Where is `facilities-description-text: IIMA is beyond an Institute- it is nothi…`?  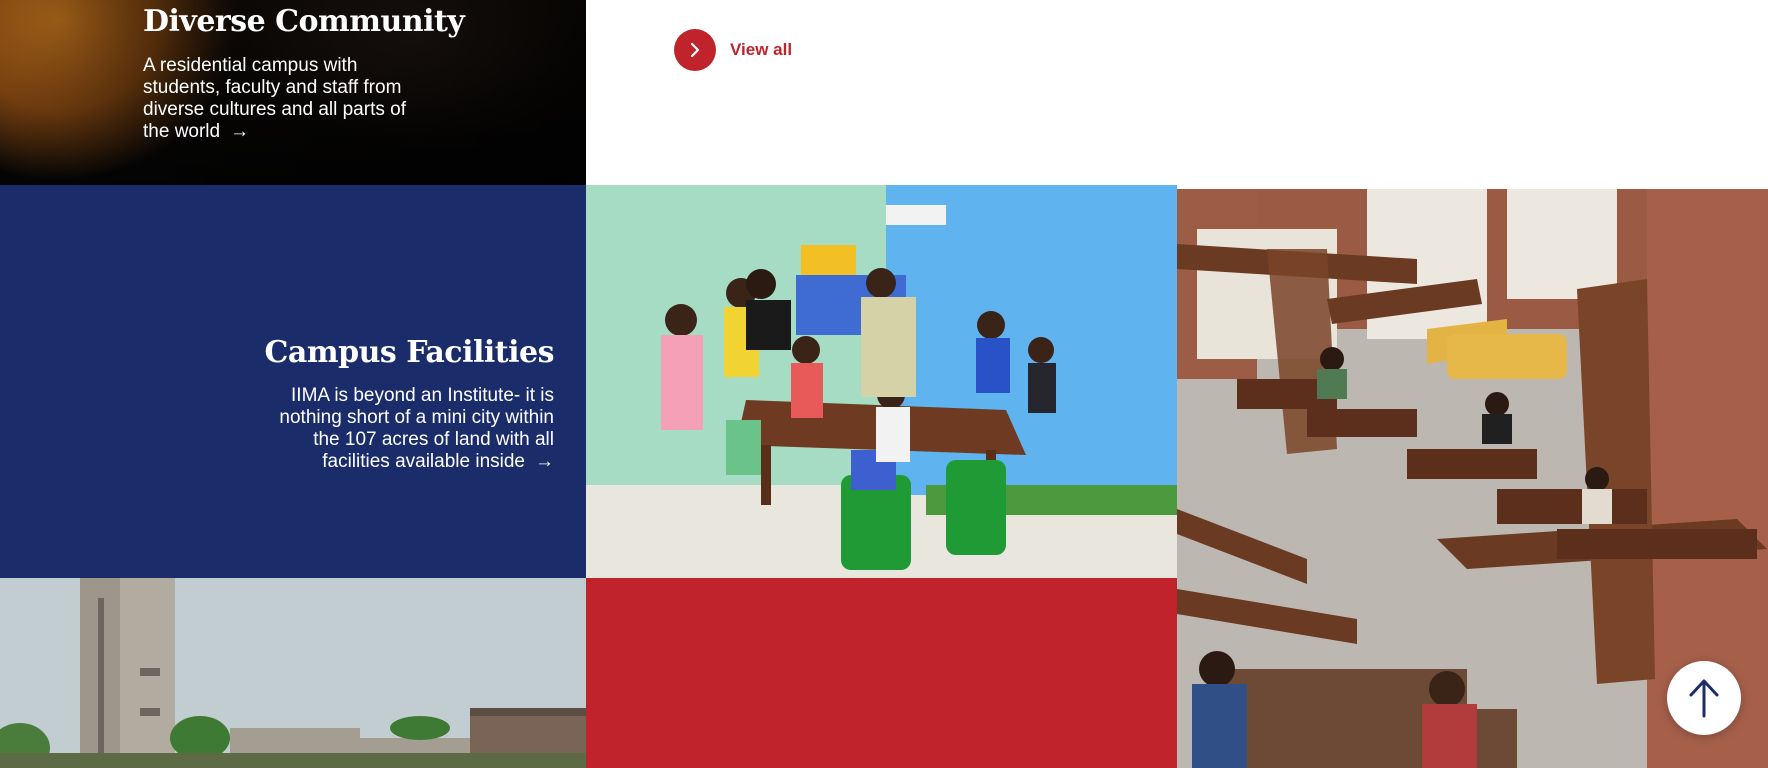
facilities-description-text: IIMA is beyond an Institute- it is nothi… is located at coordinates (416, 428).